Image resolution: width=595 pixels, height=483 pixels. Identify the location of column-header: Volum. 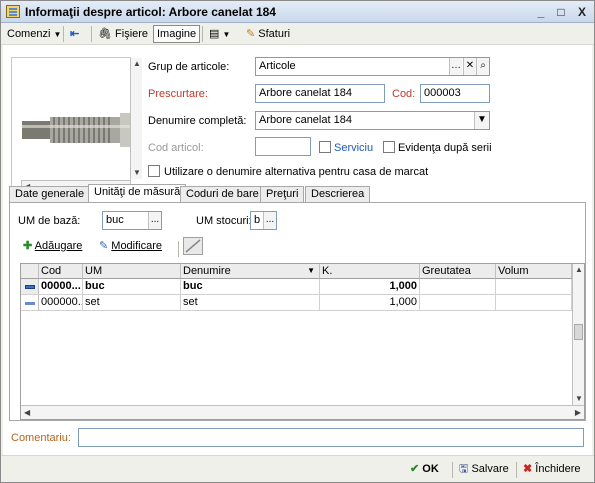
(534, 271).